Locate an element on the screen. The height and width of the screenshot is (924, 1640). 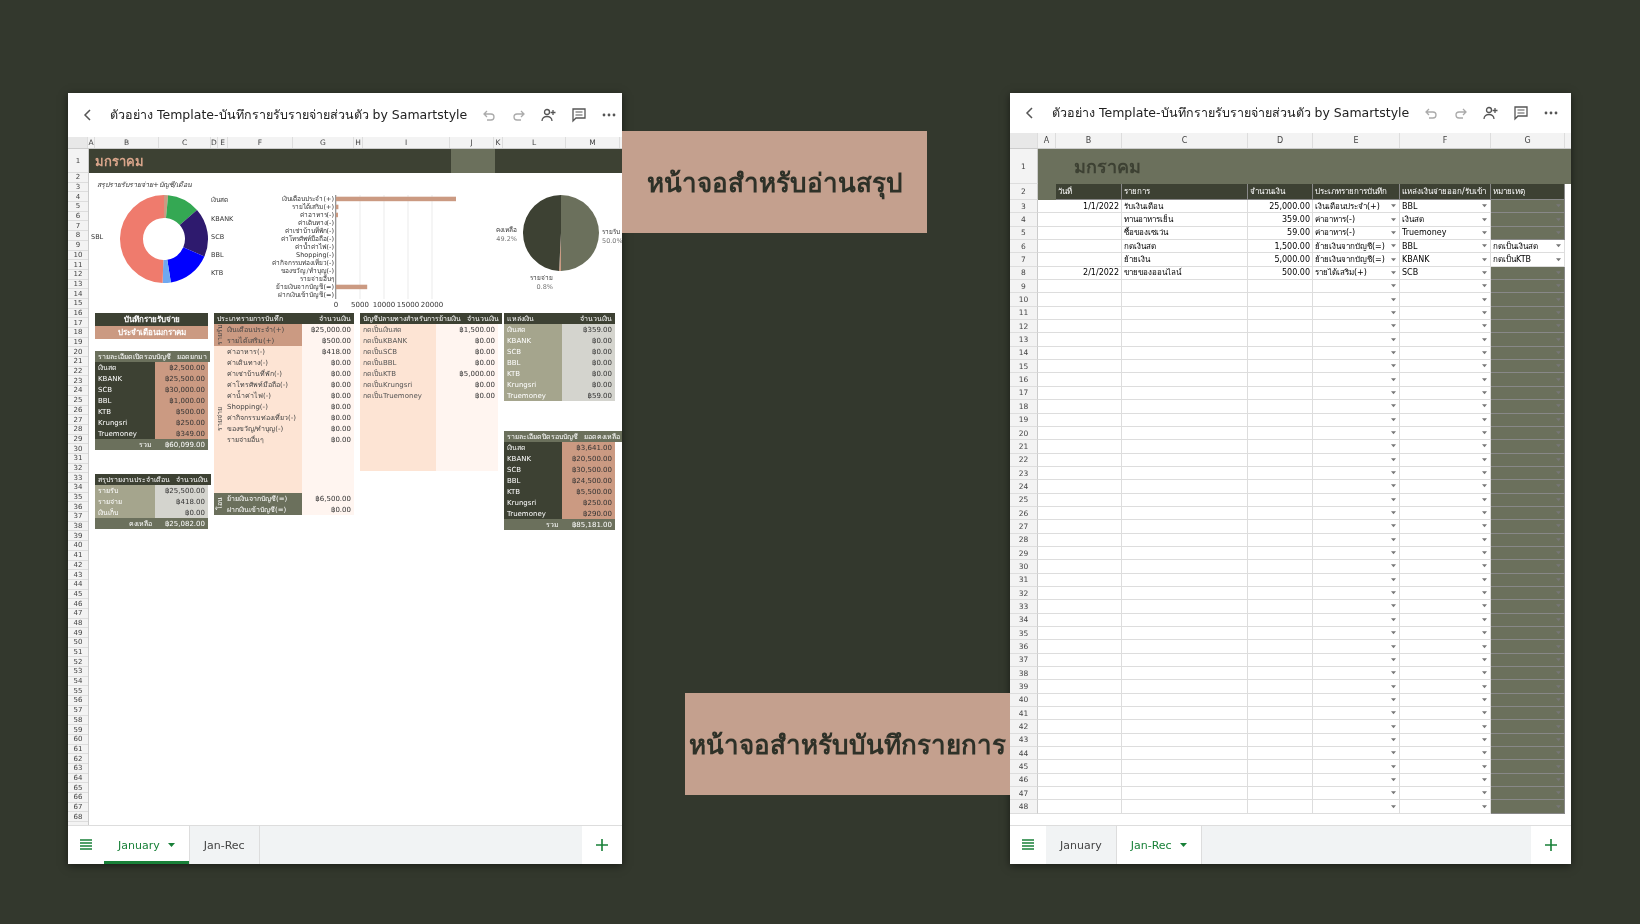
caption-label: หน้าจอสำหรับอ่านสรุป is located at coordinates (774, 182).